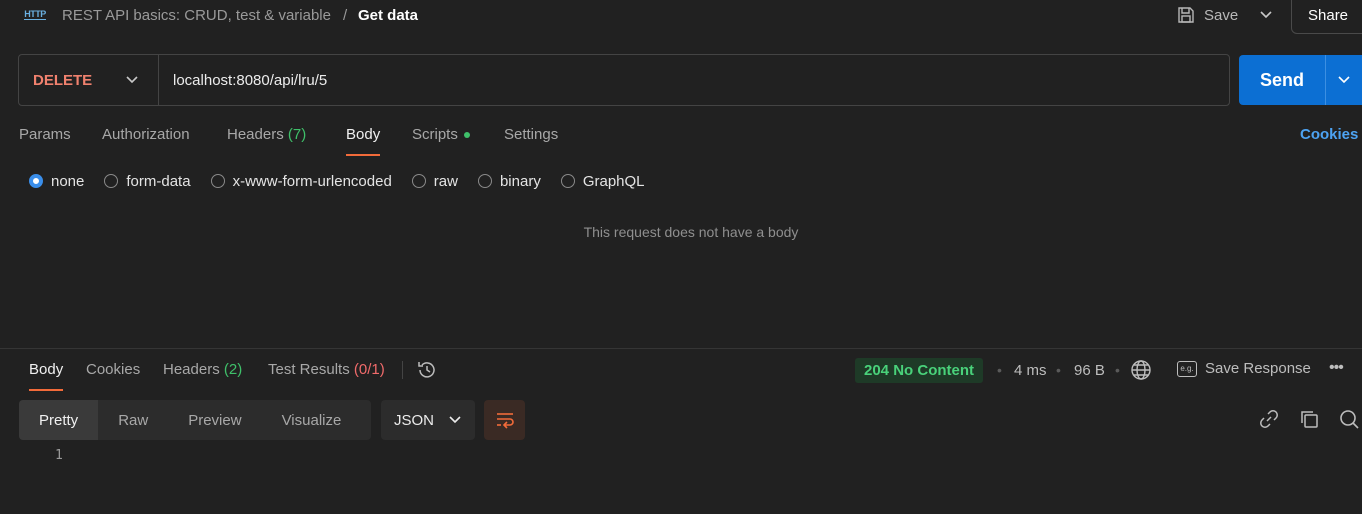 The image size is (1362, 514). What do you see at coordinates (312, 420) in the screenshot?
I see `view-mode-visualize: Visualize` at bounding box center [312, 420].